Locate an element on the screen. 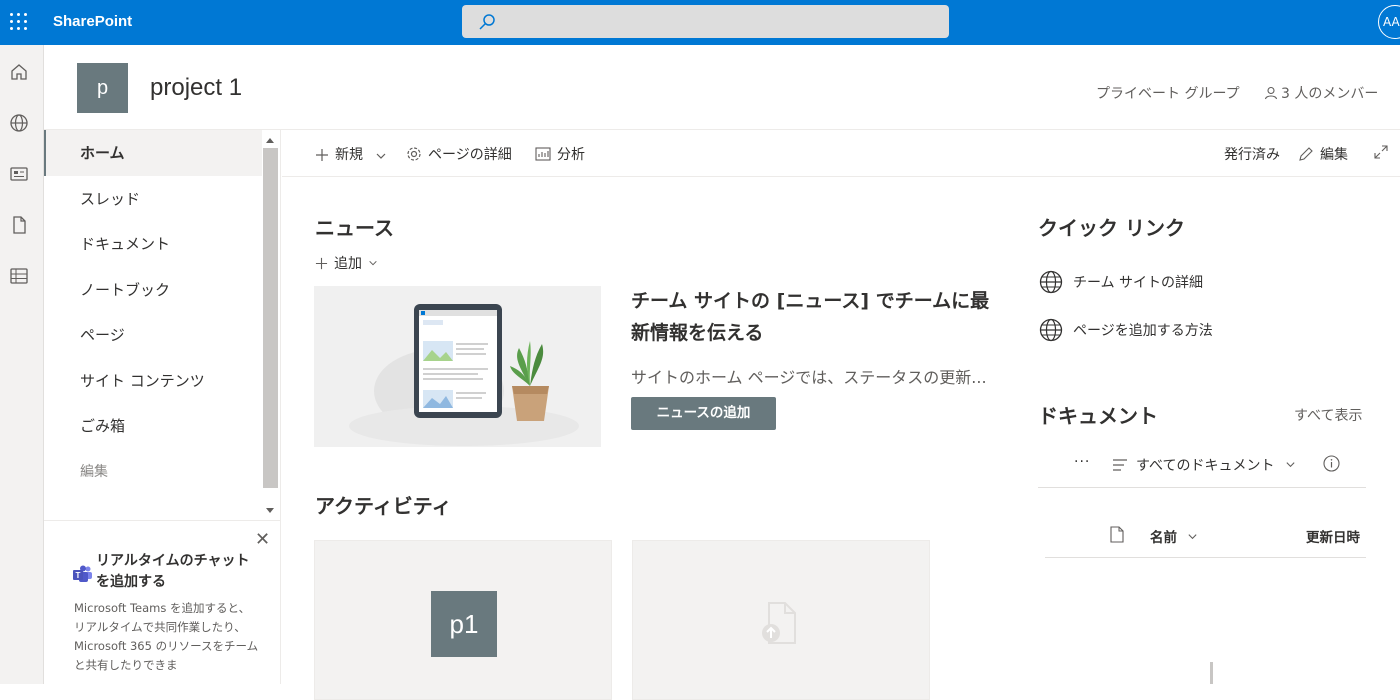 The image size is (1400, 700). news-headline: チーム サイトの [ニュース] でチームに最新情報を伝える is located at coordinates (818, 317).